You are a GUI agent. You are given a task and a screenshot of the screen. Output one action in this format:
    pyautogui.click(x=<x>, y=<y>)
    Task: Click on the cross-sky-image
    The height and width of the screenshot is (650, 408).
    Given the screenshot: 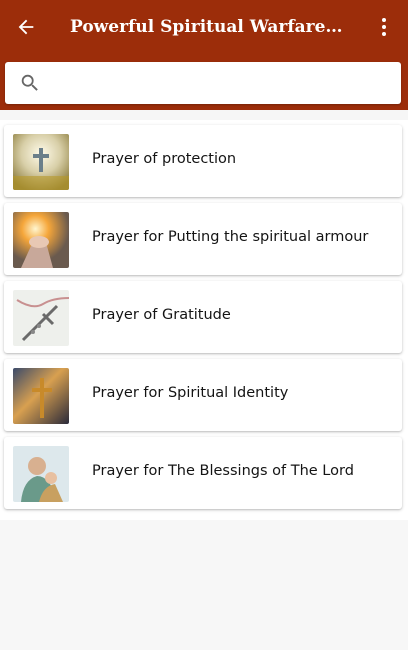 What is the action you would take?
    pyautogui.click(x=41, y=162)
    